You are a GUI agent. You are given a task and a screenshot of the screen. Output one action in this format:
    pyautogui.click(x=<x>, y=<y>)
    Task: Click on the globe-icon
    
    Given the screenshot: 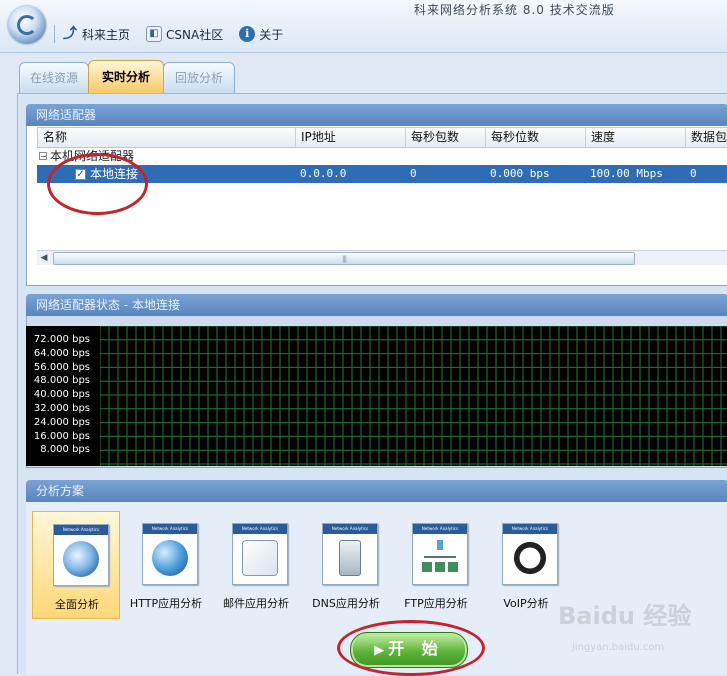 What is the action you would take?
    pyautogui.click(x=170, y=558)
    